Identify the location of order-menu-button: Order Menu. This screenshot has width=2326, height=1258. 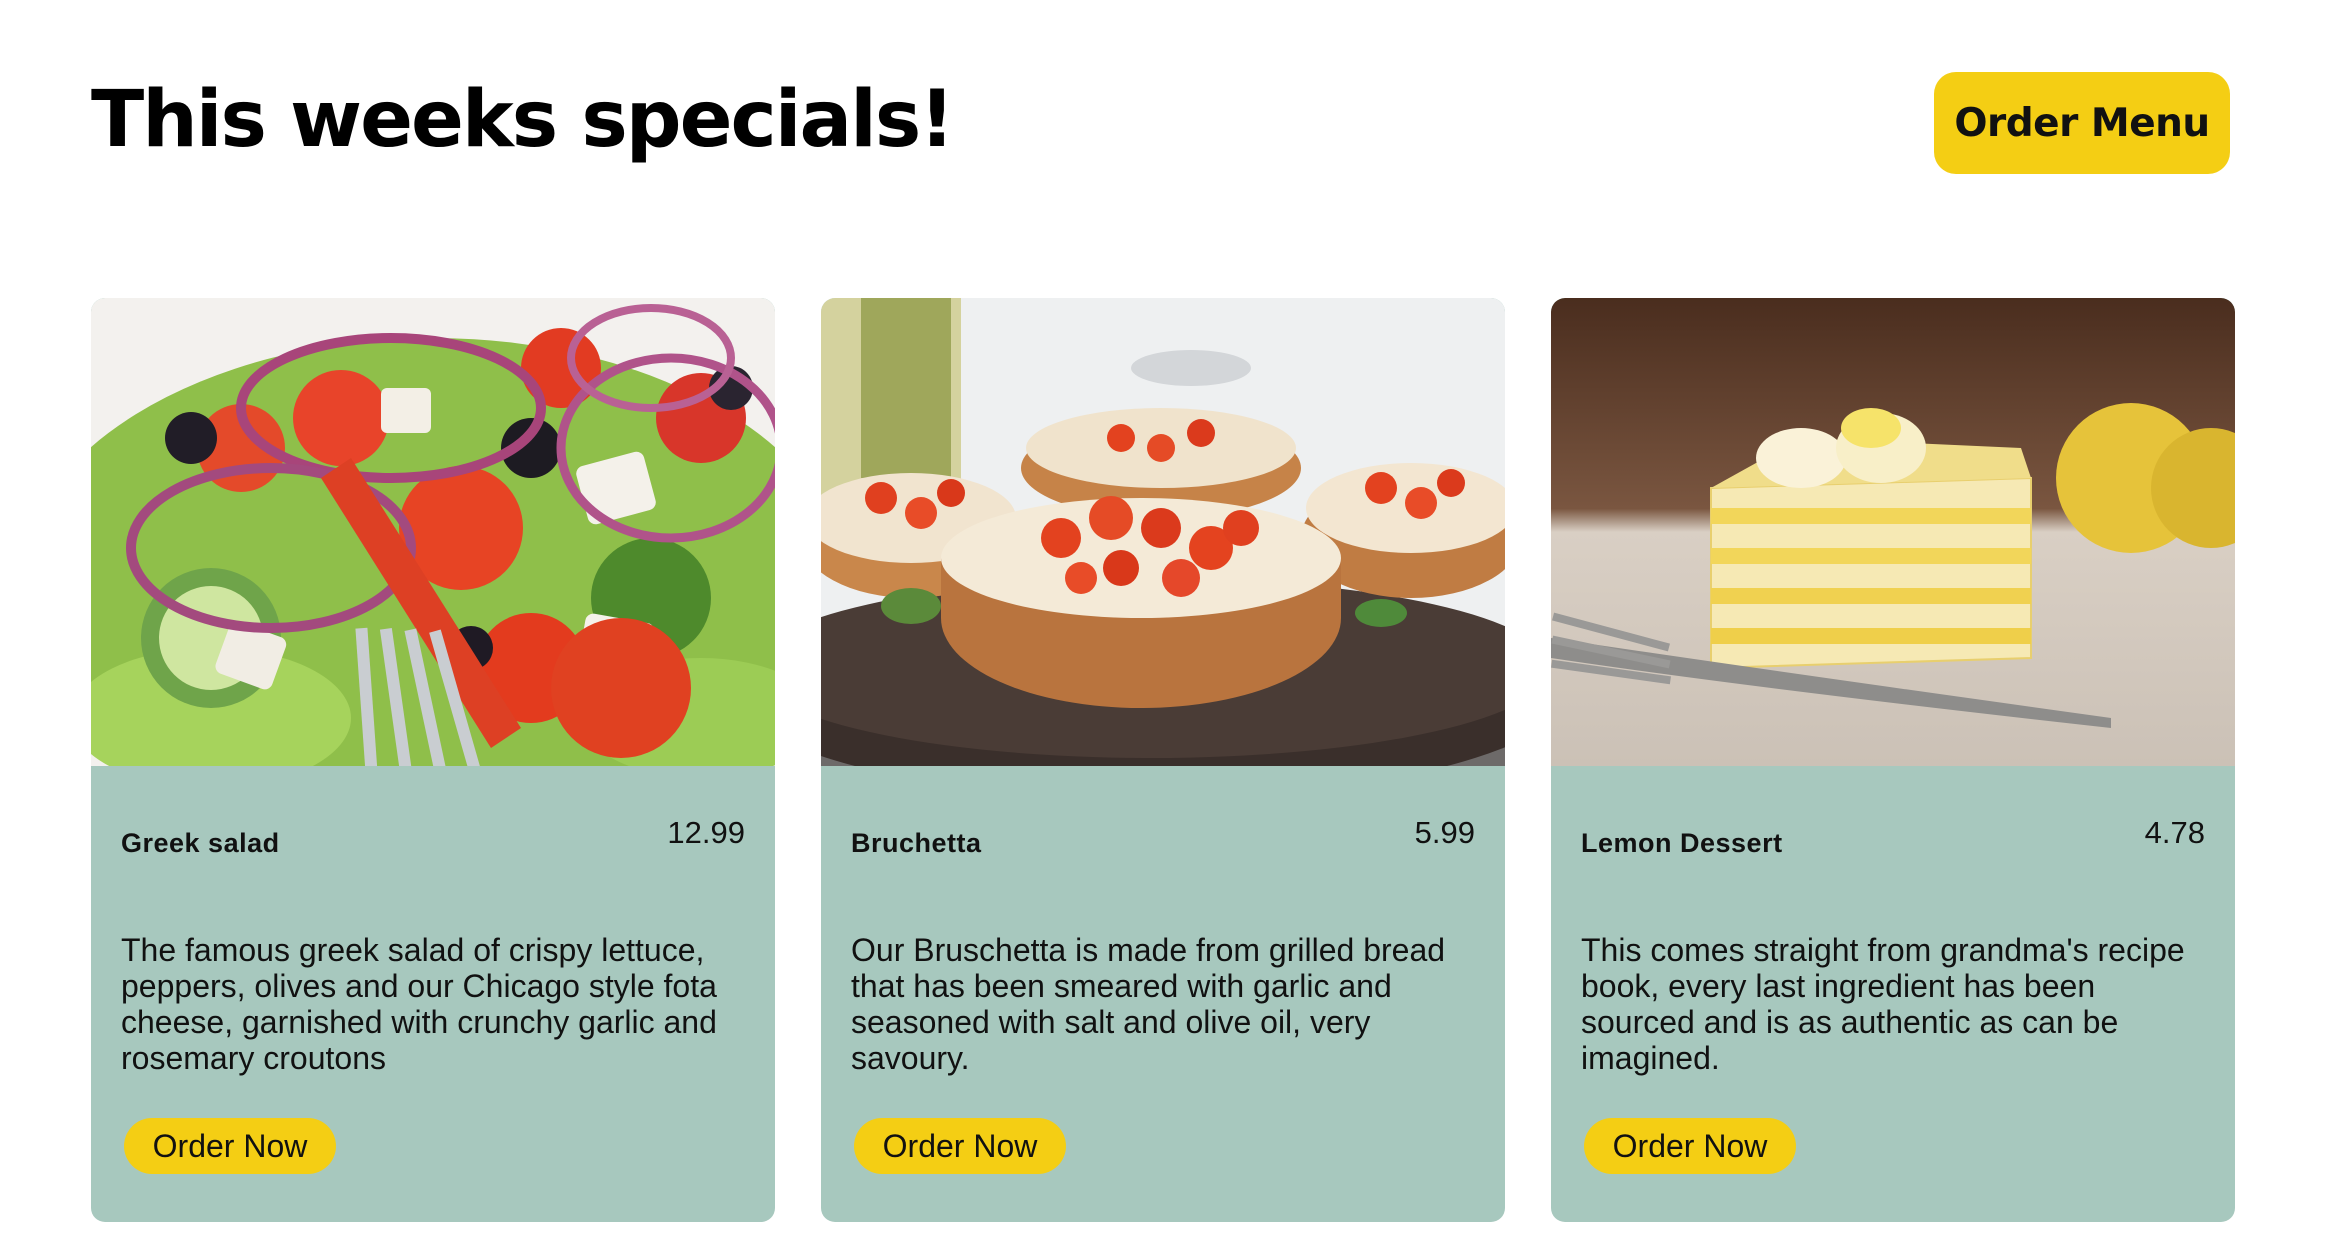
(2082, 123).